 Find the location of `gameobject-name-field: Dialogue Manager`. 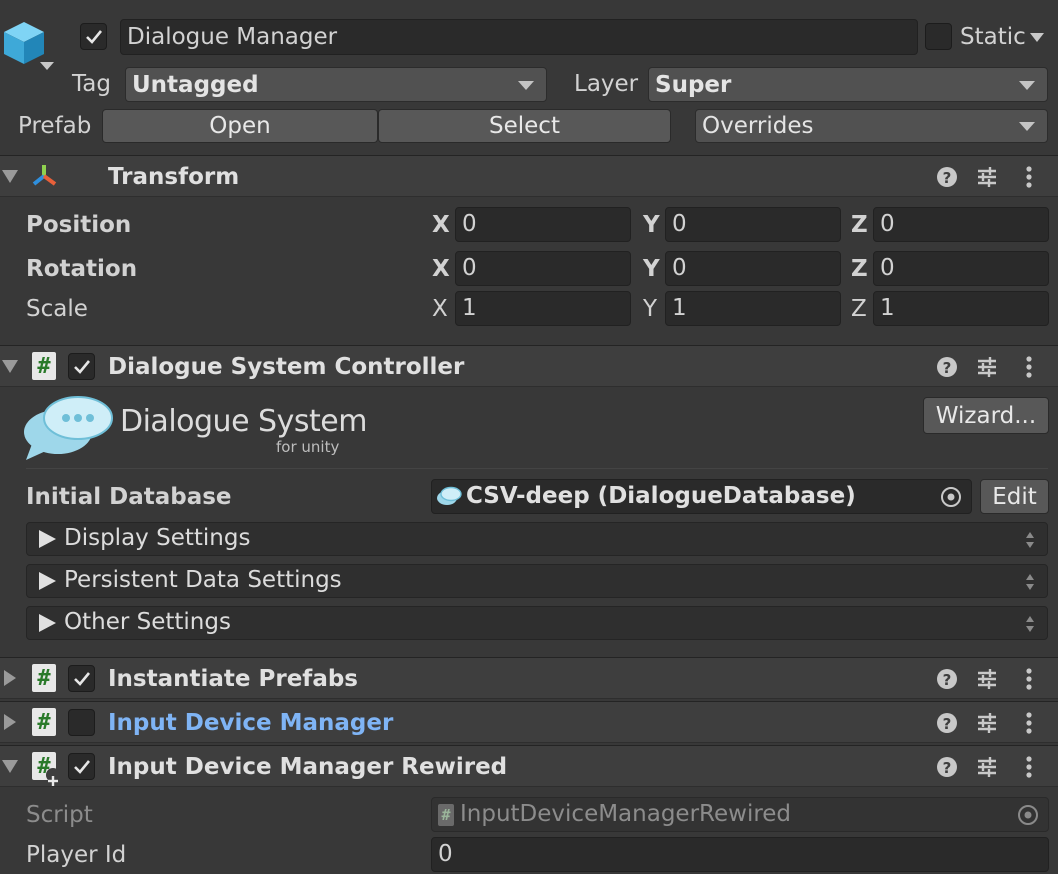

gameobject-name-field: Dialogue Manager is located at coordinates (519, 37).